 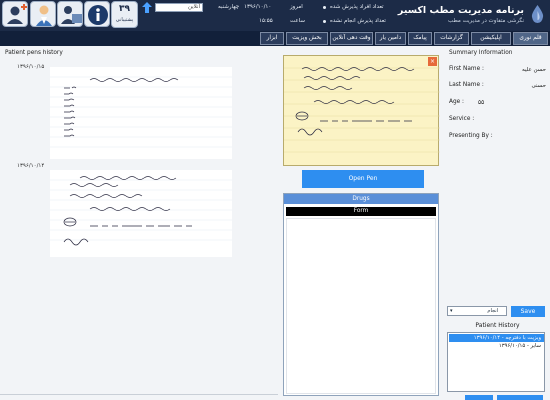 I want to click on presenting-by-label: Presenting By :, so click(x=471, y=136).